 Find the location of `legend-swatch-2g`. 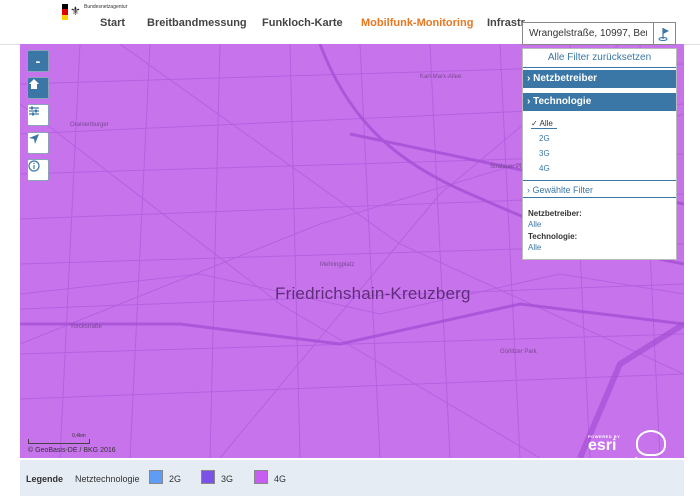

legend-swatch-2g is located at coordinates (156, 477).